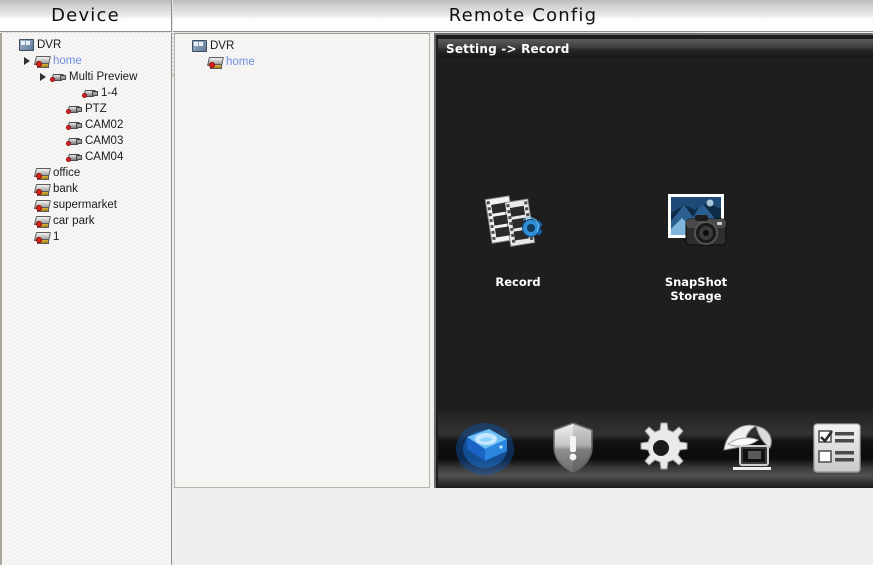  Describe the element at coordinates (104, 141) in the screenshot. I see `tree-item-label: CAM03` at that location.